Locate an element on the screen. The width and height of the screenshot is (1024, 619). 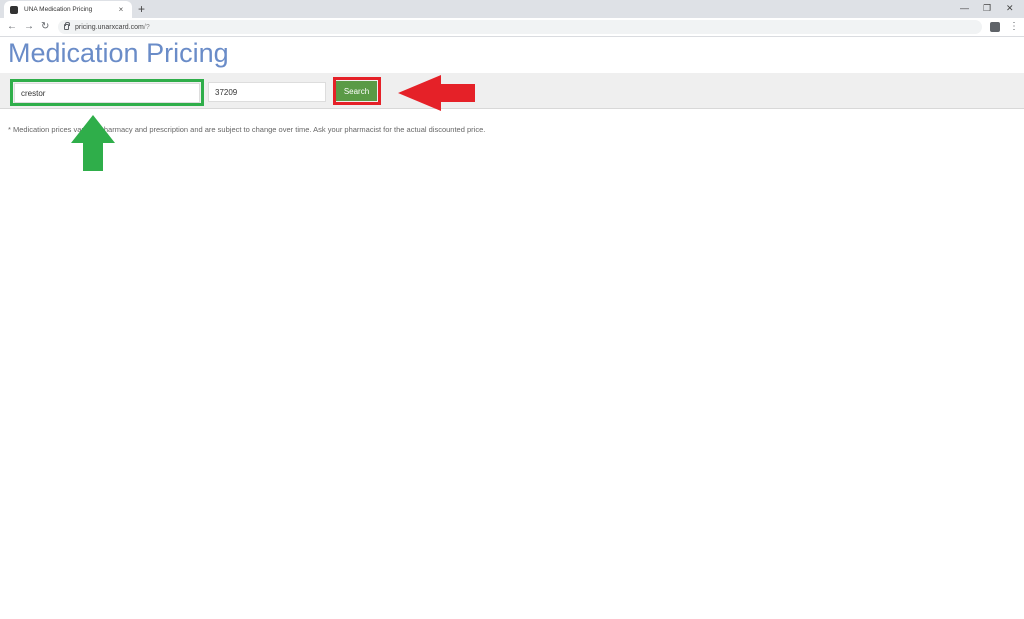
tab-strip: UNA Medication Pricing × + — ❐ ✕ is located at coordinates (512, 9).